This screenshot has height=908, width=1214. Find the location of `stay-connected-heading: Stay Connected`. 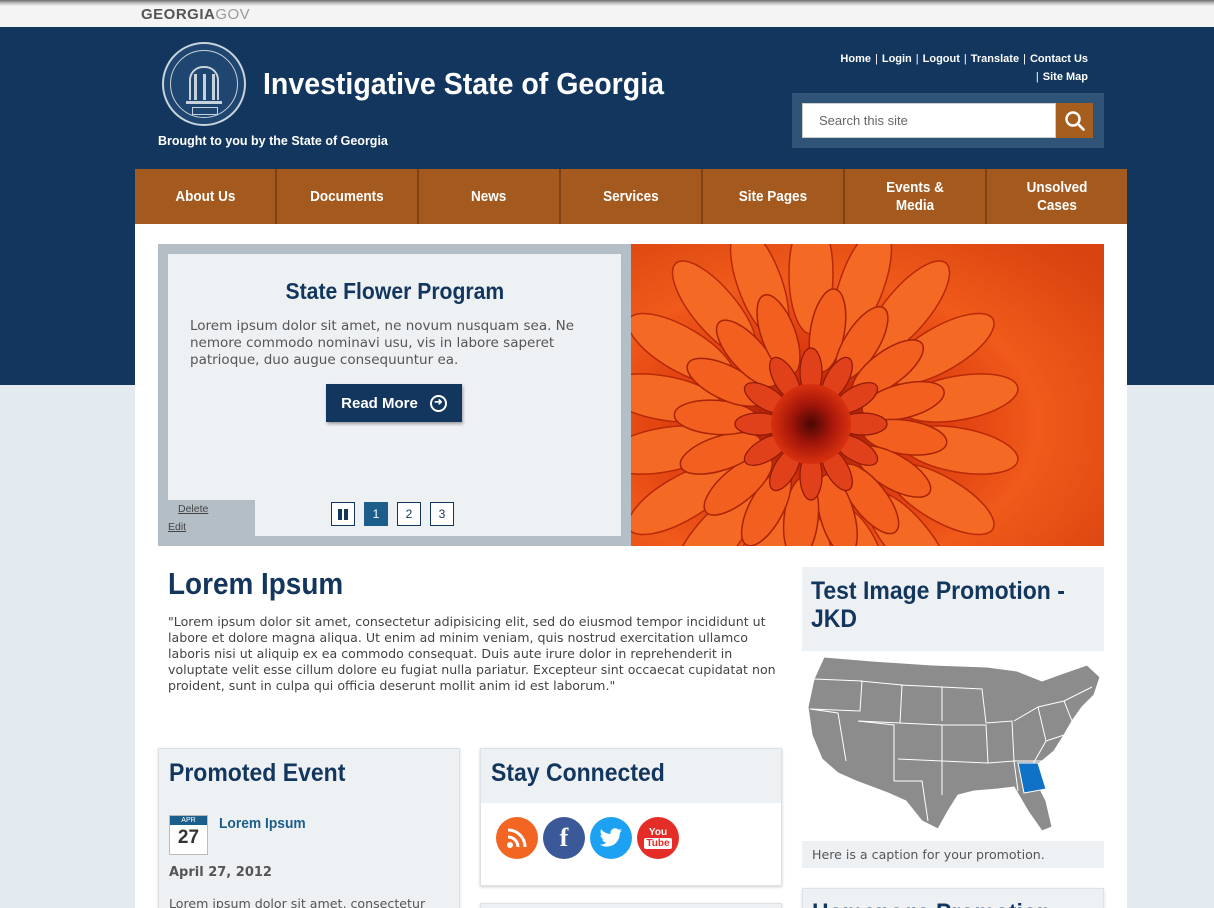

stay-connected-heading: Stay Connected is located at coordinates (578, 773).